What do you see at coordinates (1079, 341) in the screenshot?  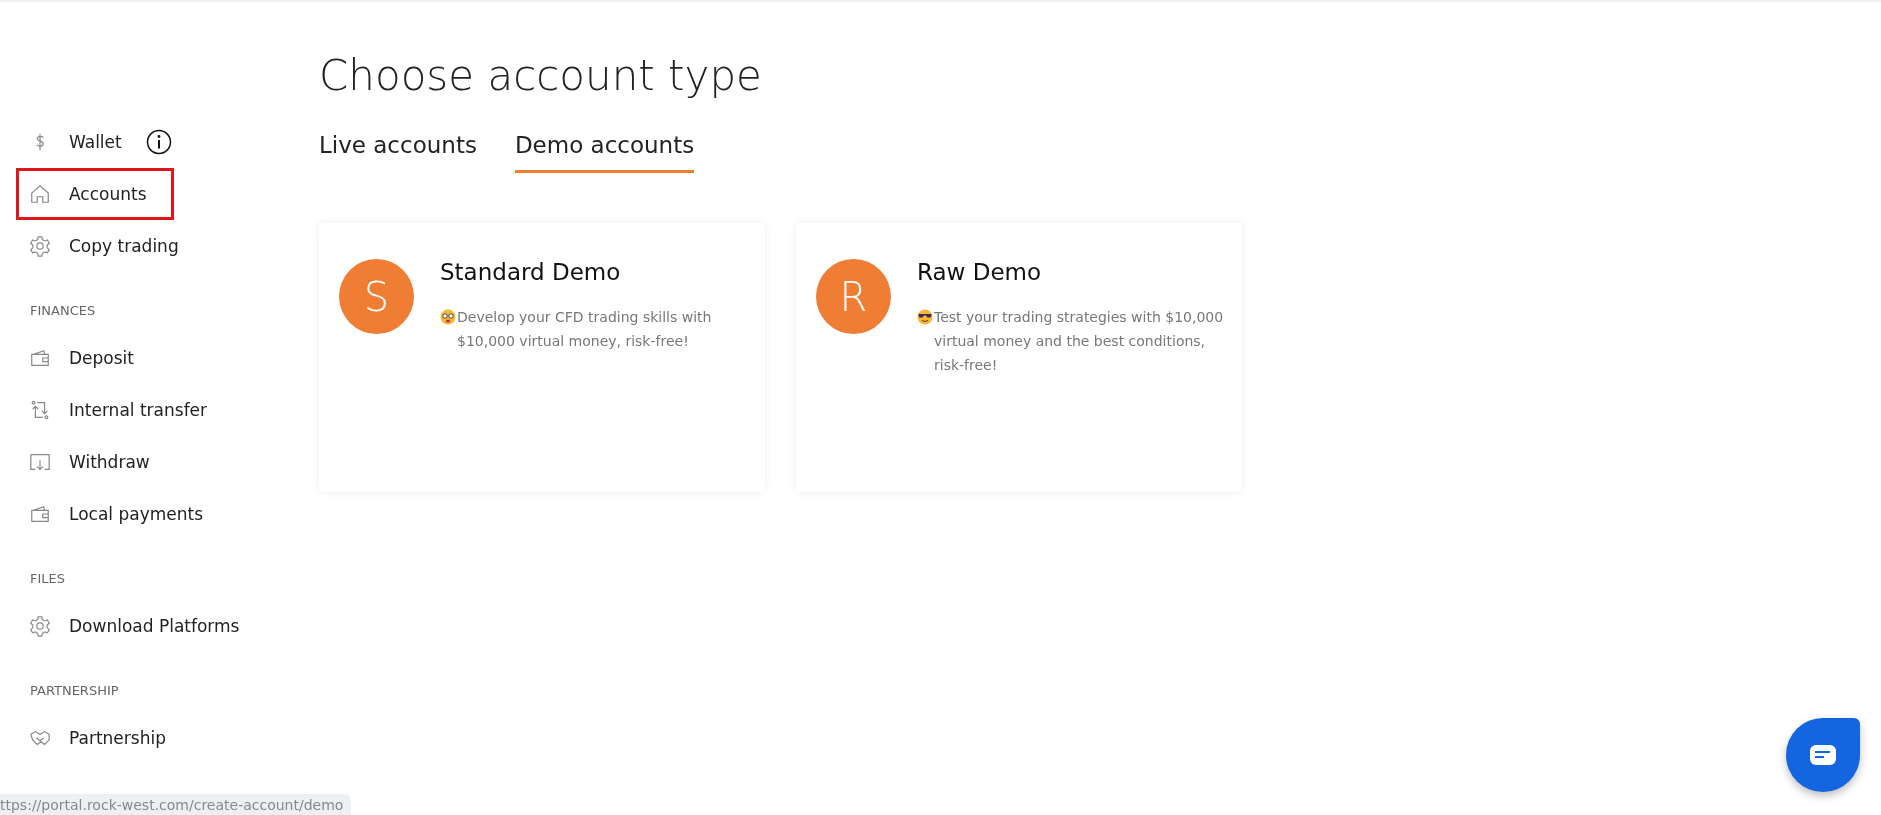 I see `card-description: Test your trading strategies with $10,000 virtual money and the best conditions, risk-free!` at bounding box center [1079, 341].